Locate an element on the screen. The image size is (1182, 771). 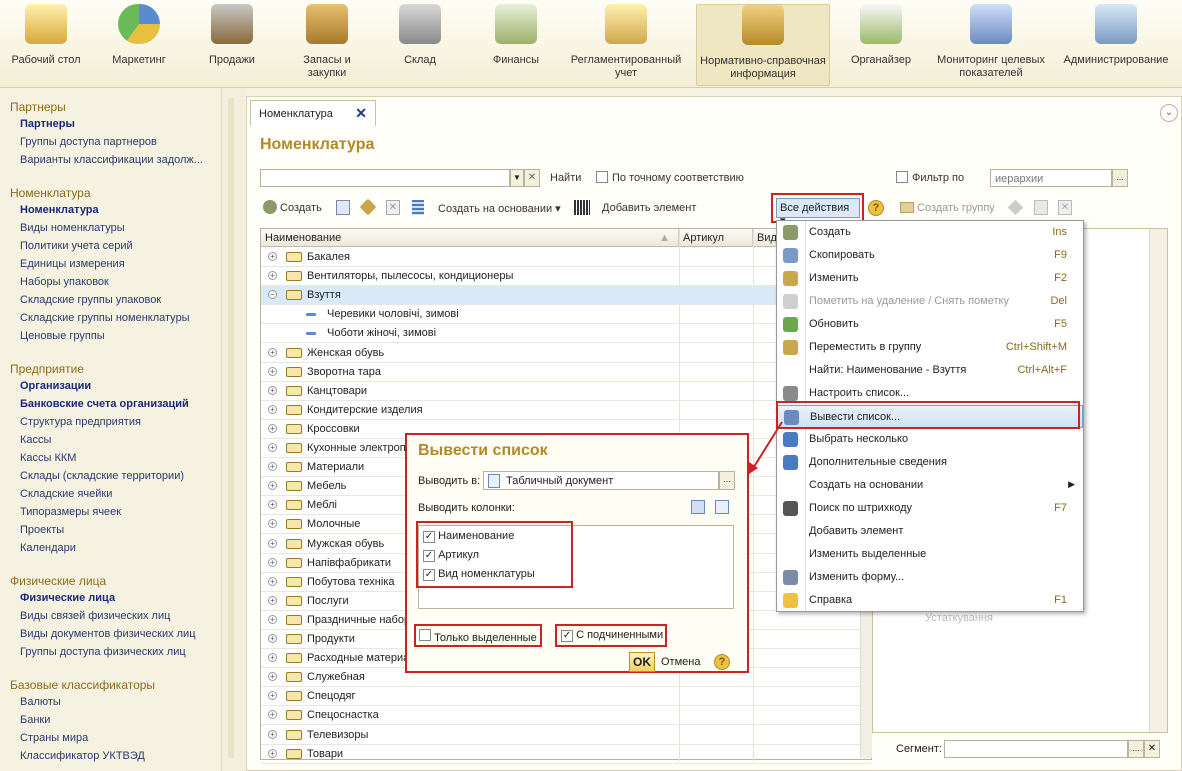
table-row: + Товари is located at coordinates (566, 754).